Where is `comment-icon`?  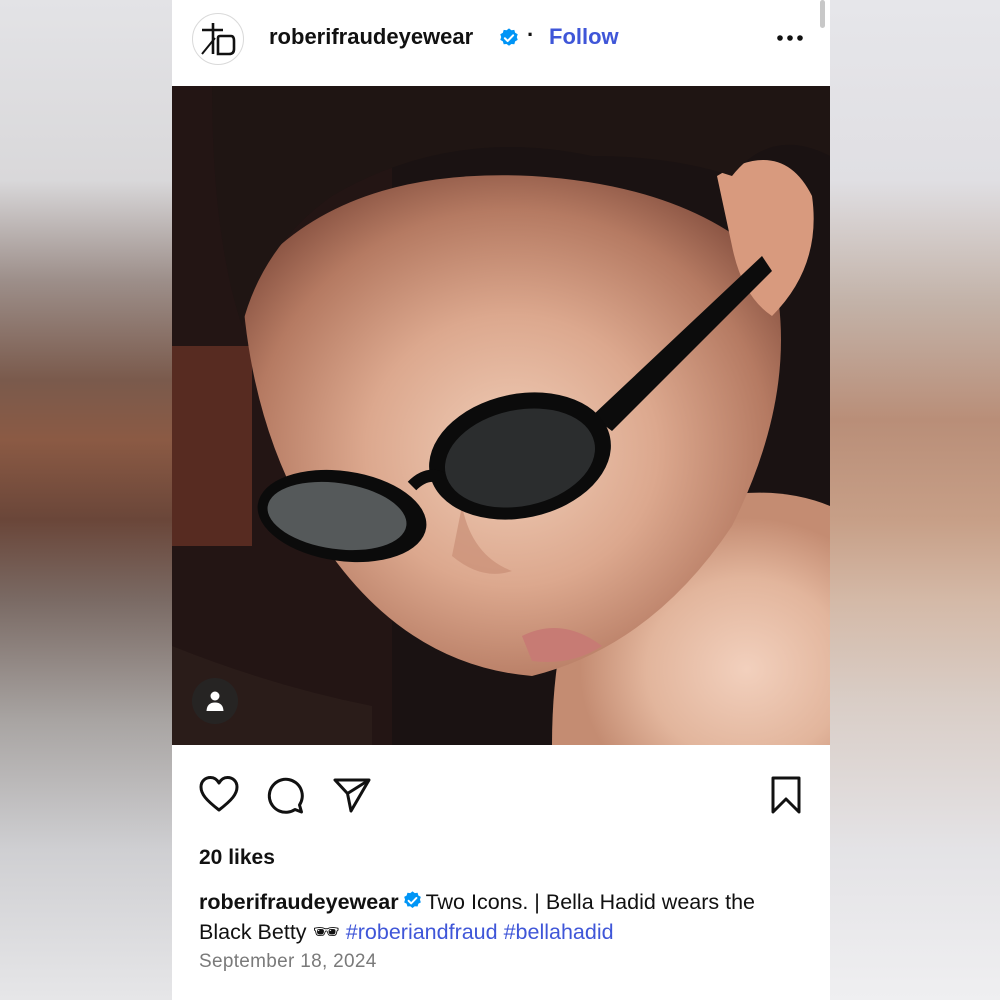 comment-icon is located at coordinates (285, 795).